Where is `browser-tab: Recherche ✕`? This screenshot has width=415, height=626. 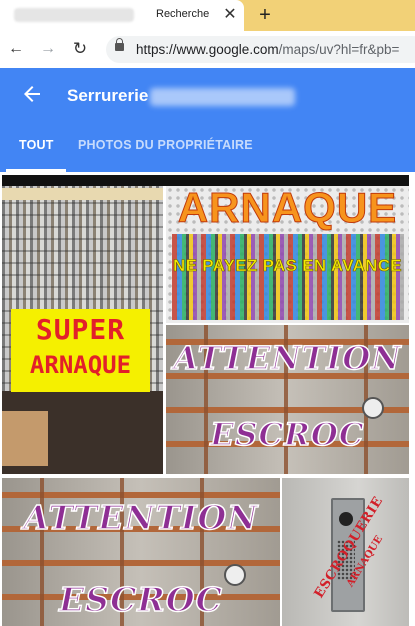
browser-tab: Recherche ✕ is located at coordinates (122, 15).